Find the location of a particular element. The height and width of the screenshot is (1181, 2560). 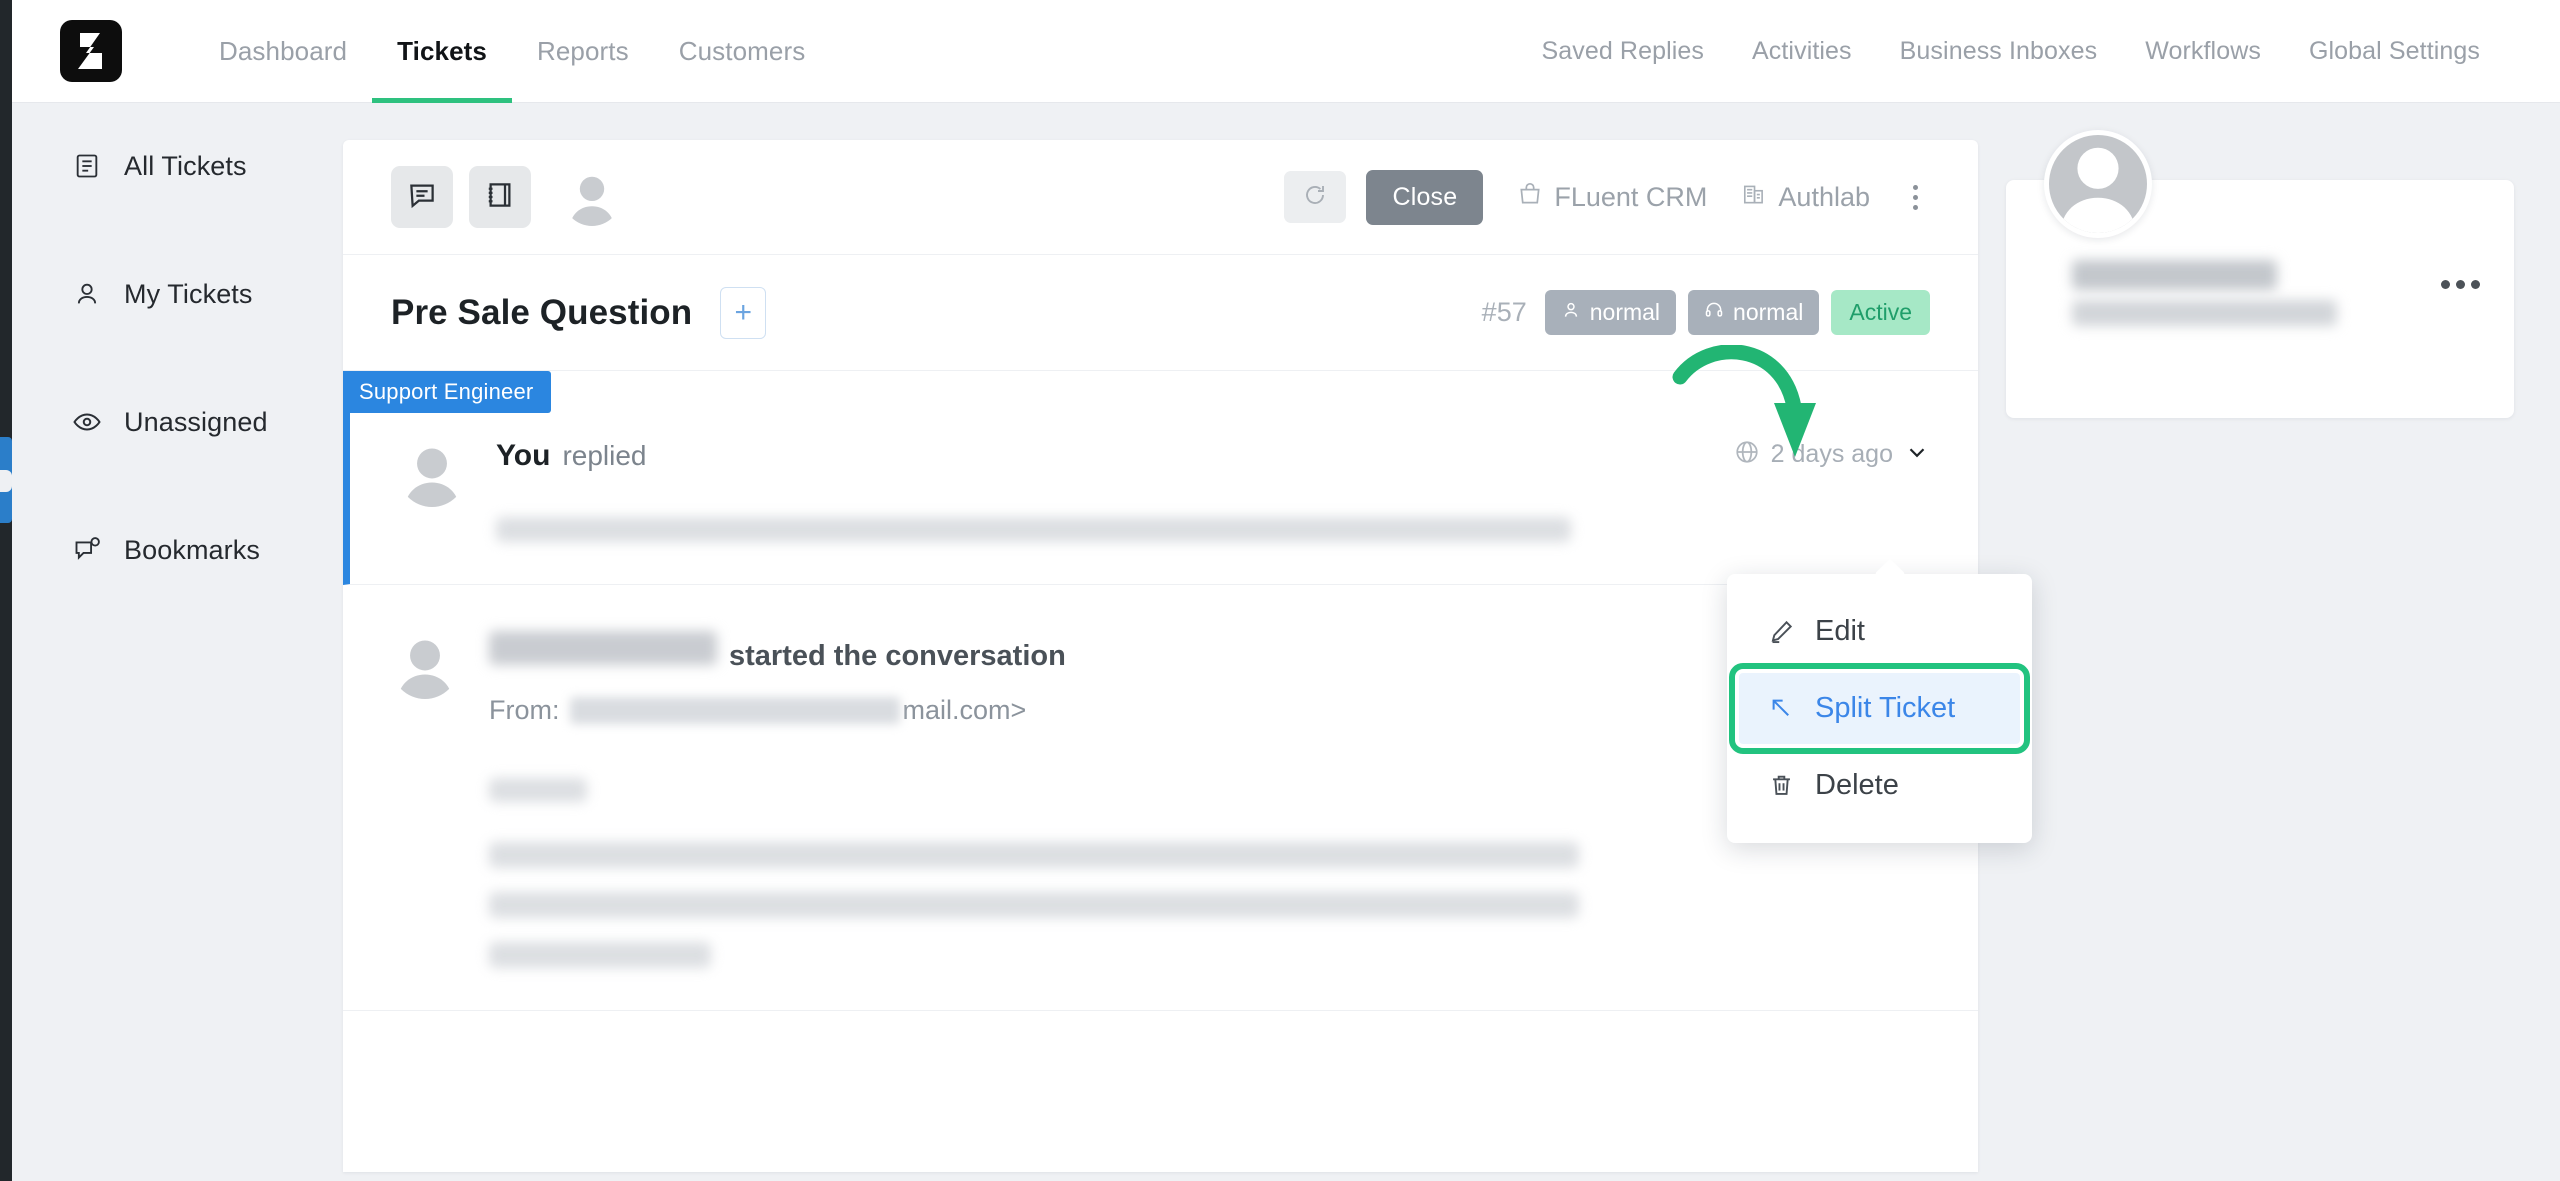

customer-email-redacted is located at coordinates (2204, 313).